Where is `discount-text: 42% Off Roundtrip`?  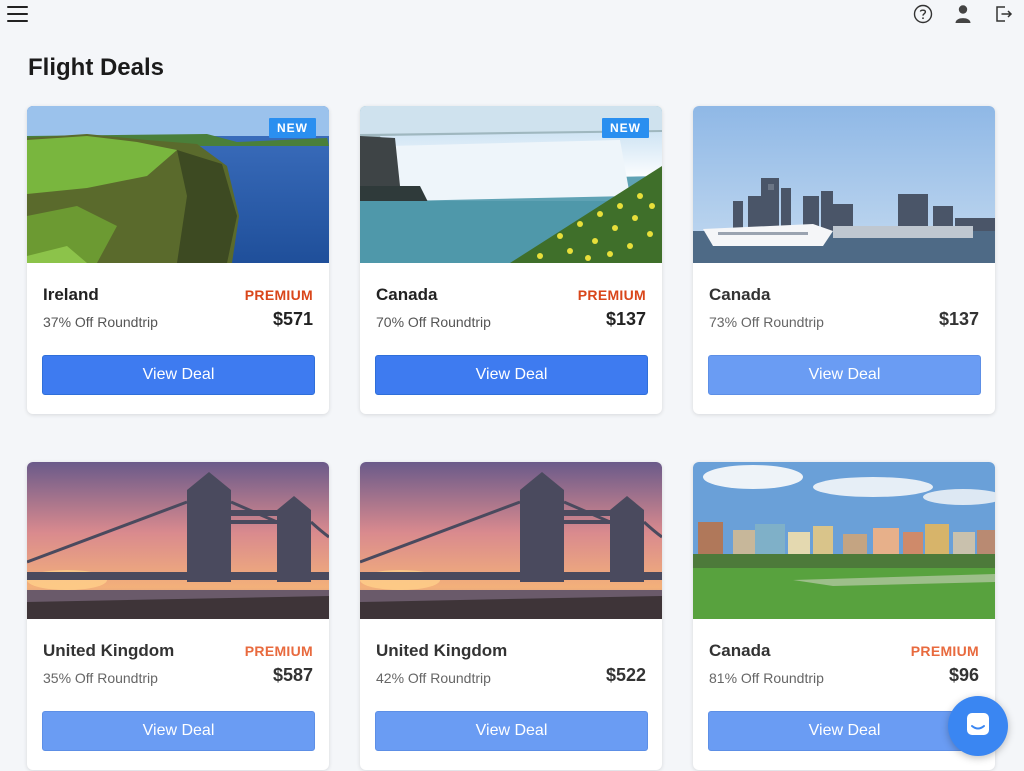 discount-text: 42% Off Roundtrip is located at coordinates (433, 678).